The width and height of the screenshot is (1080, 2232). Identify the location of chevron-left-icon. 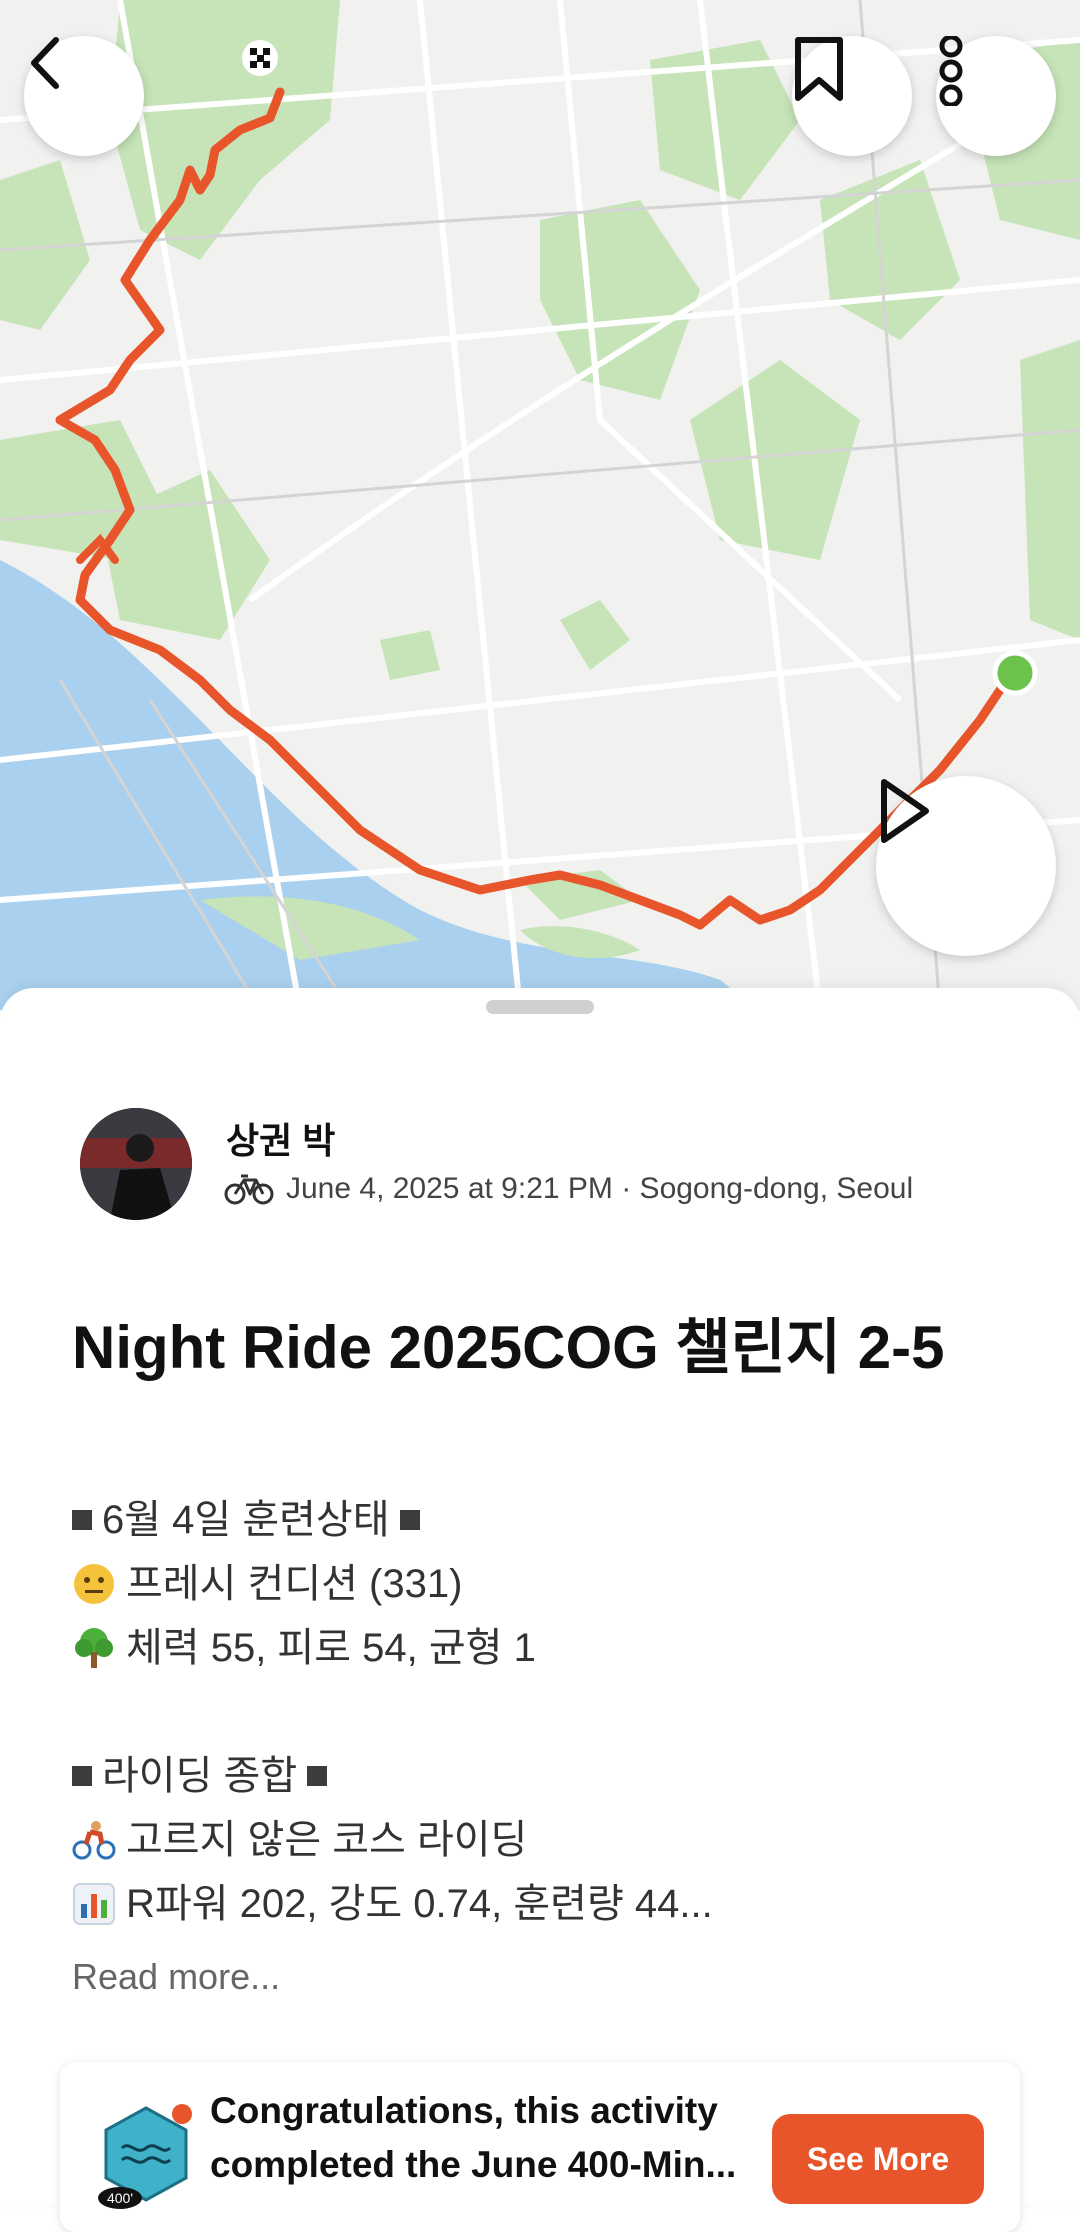
(45, 63).